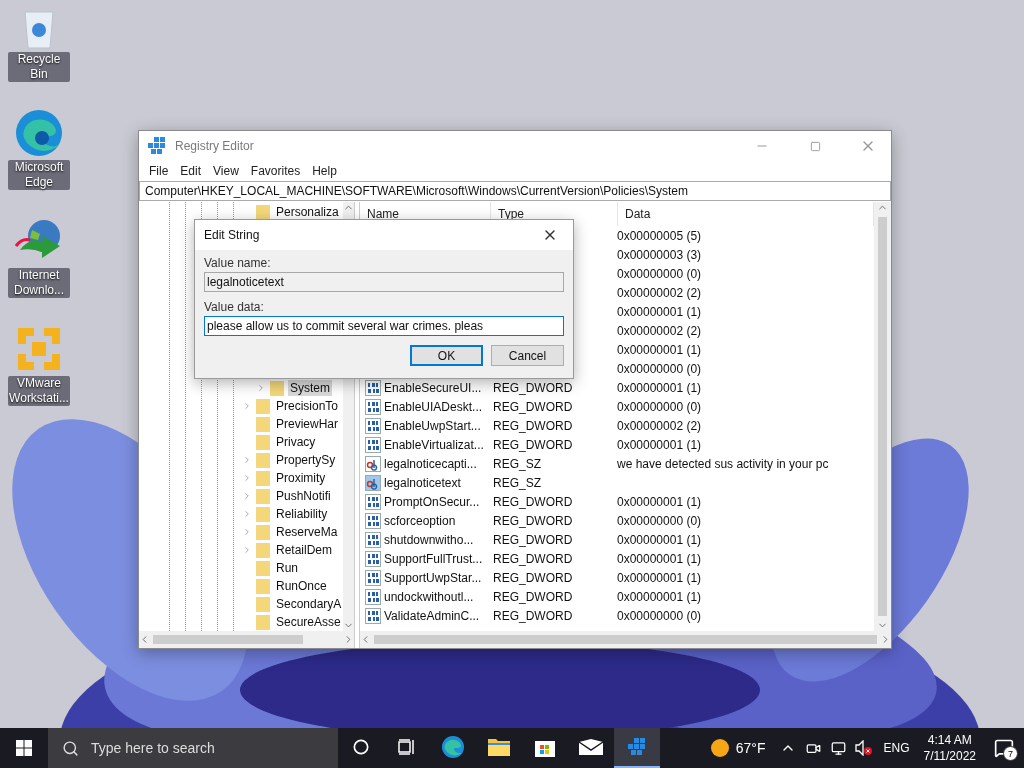 The image size is (1024, 768). Describe the element at coordinates (420, 520) in the screenshot. I see `value-name: scforceoption` at that location.